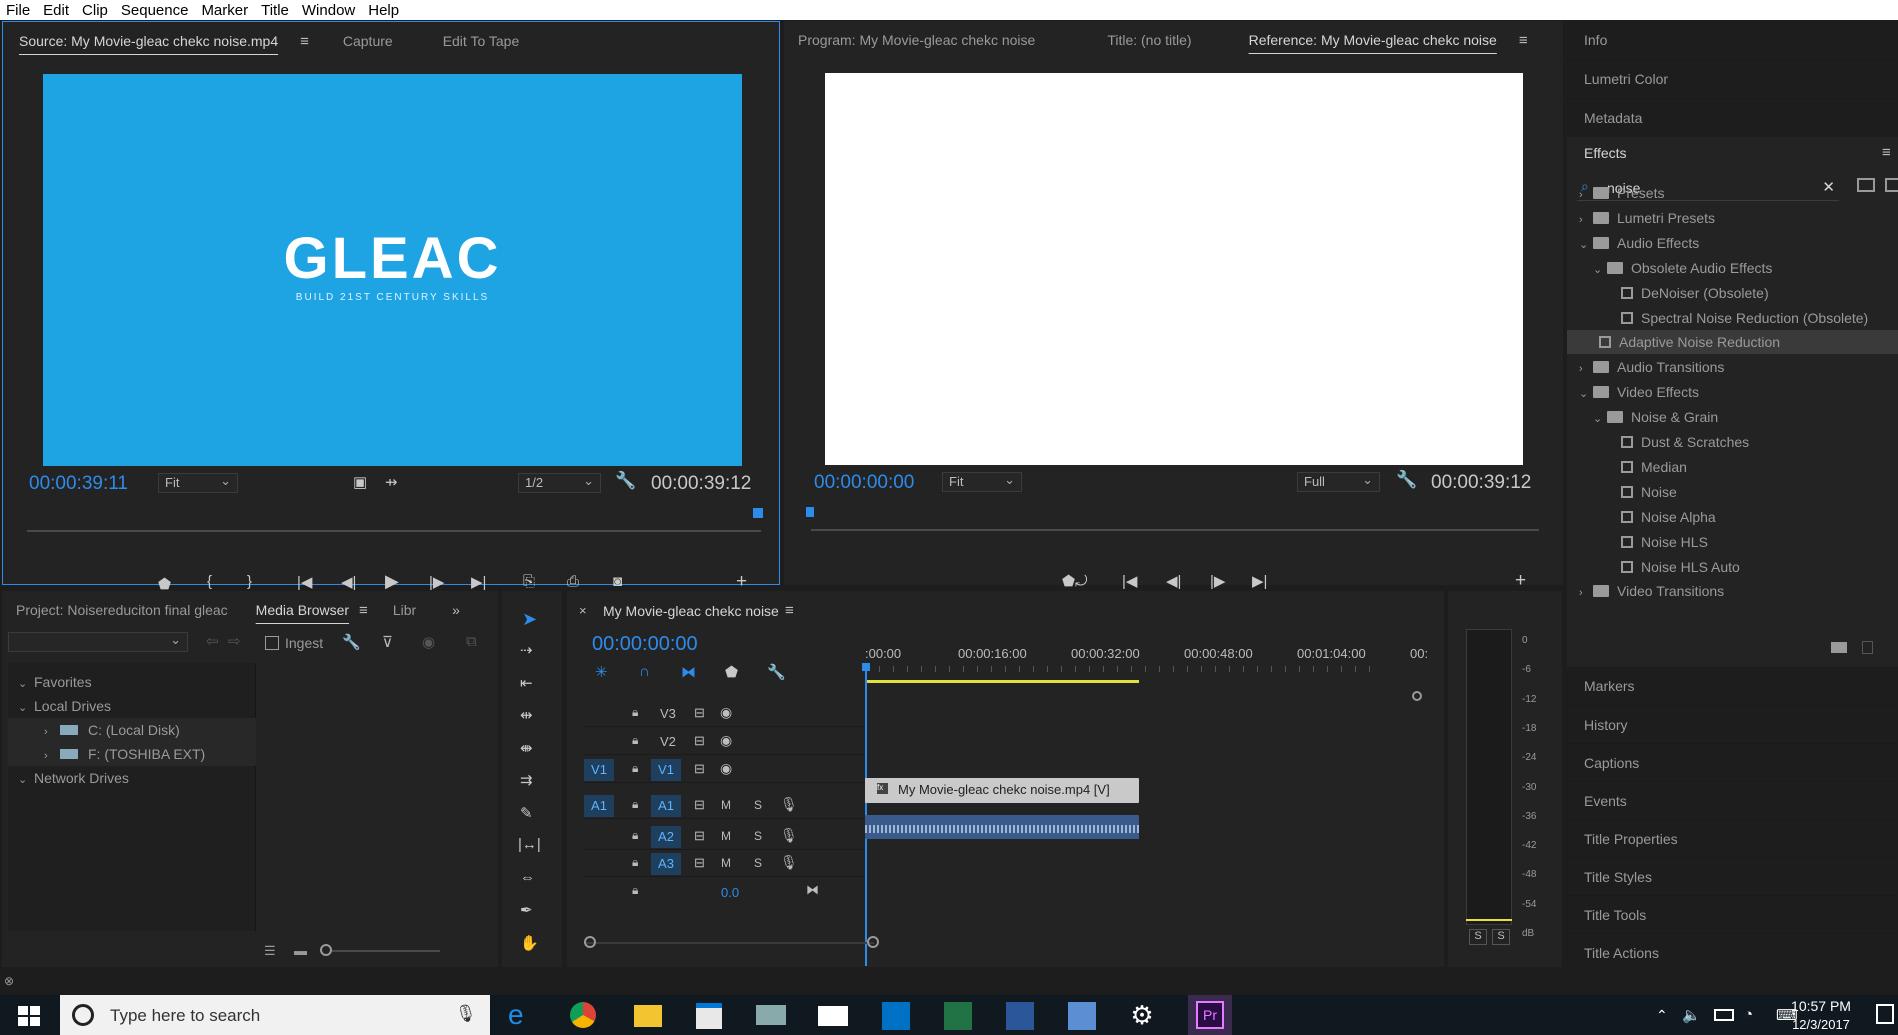  I want to click on show-hidden-icons: ⌃, so click(1662, 1015).